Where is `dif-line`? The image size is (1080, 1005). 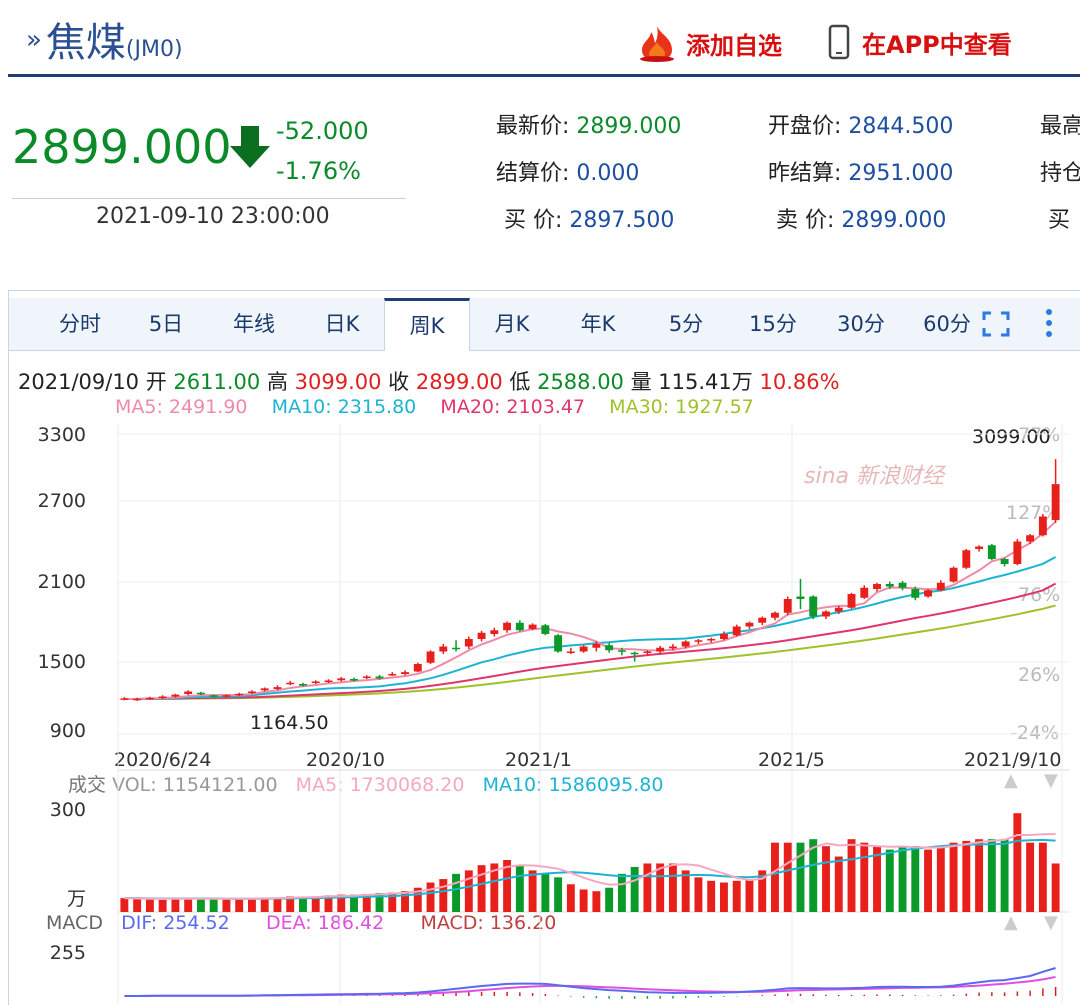
dif-line is located at coordinates (590, 982).